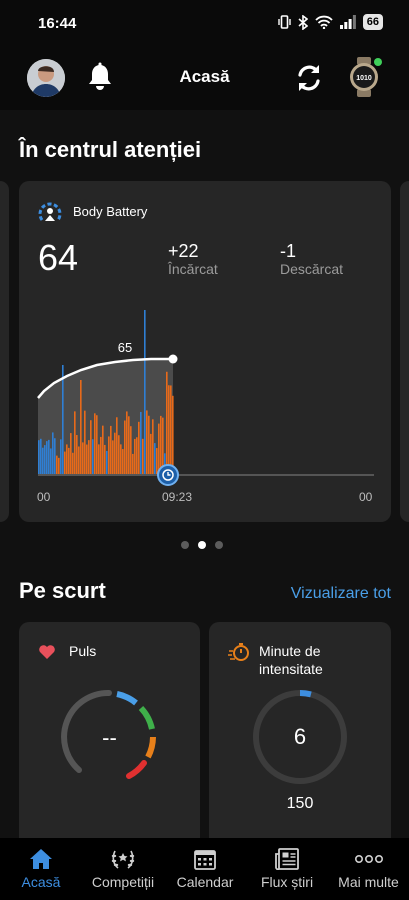 The image size is (409, 900). I want to click on carousel-dots, so click(202, 545).